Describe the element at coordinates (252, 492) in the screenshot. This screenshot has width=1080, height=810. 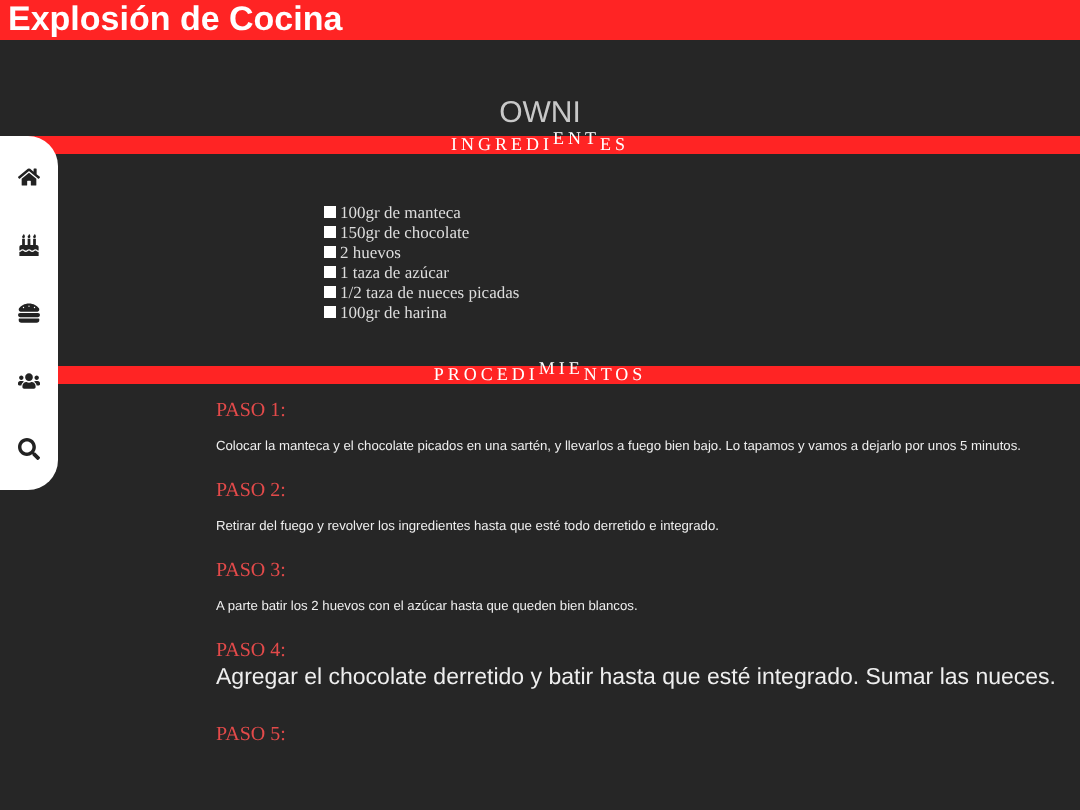
I see `step-label: PASO 2:` at that location.